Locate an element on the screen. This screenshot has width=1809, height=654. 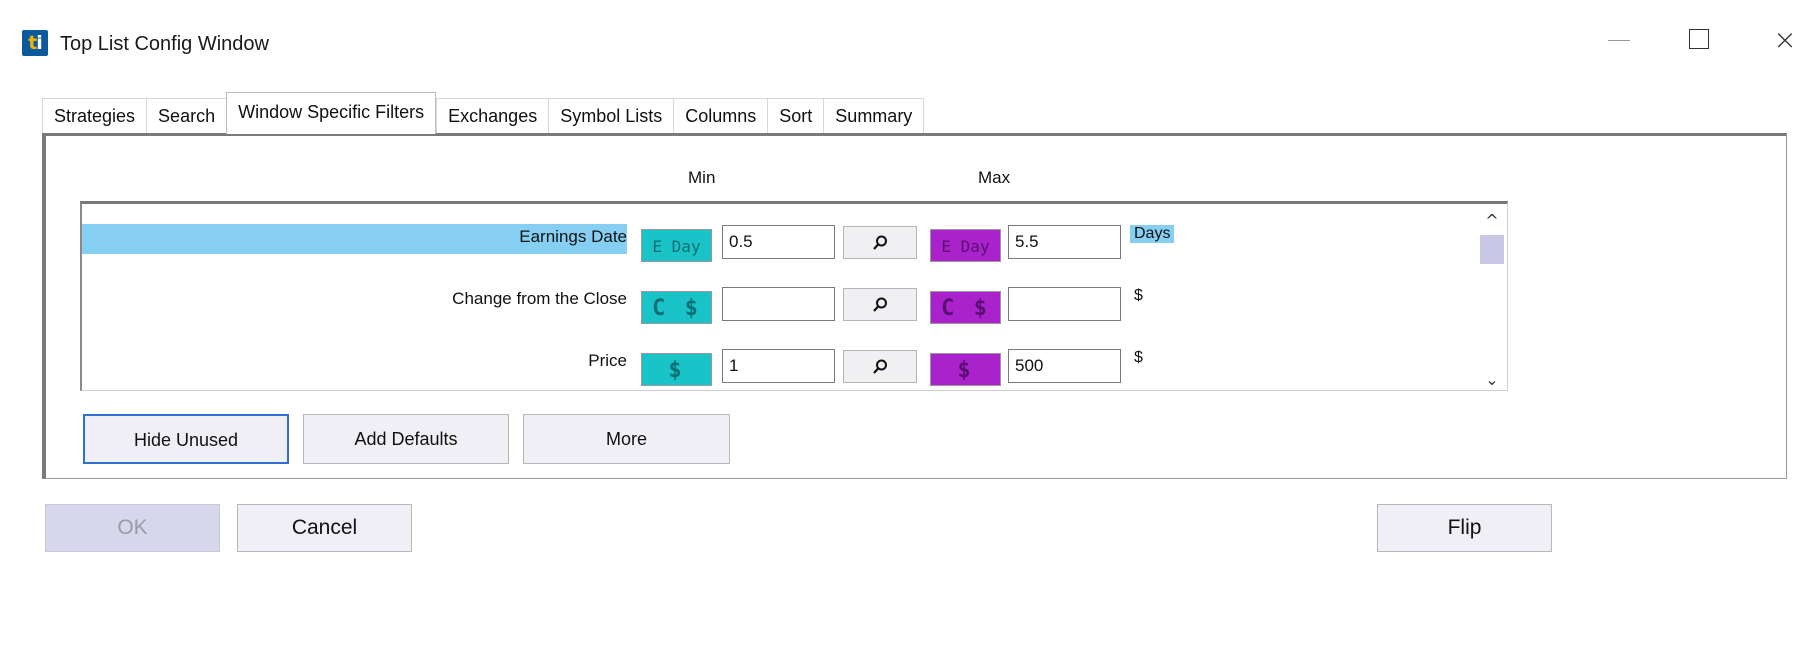
close-icon: × is located at coordinates (1785, 39).